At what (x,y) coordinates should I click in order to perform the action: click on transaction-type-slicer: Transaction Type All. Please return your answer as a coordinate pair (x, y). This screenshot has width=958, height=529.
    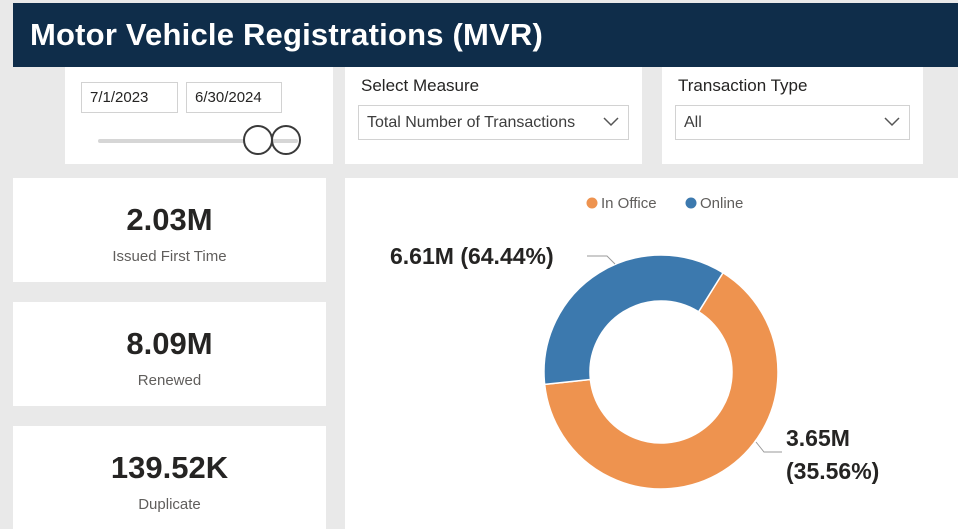
    Looking at the image, I should click on (792, 115).